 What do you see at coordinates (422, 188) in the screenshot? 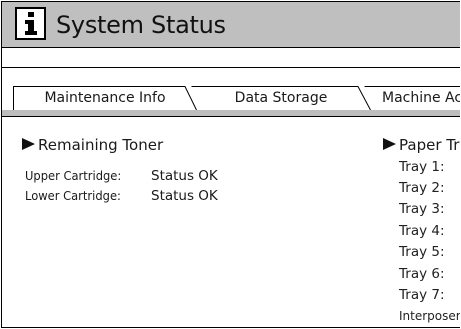
I see `tray-row: Tray 2:` at bounding box center [422, 188].